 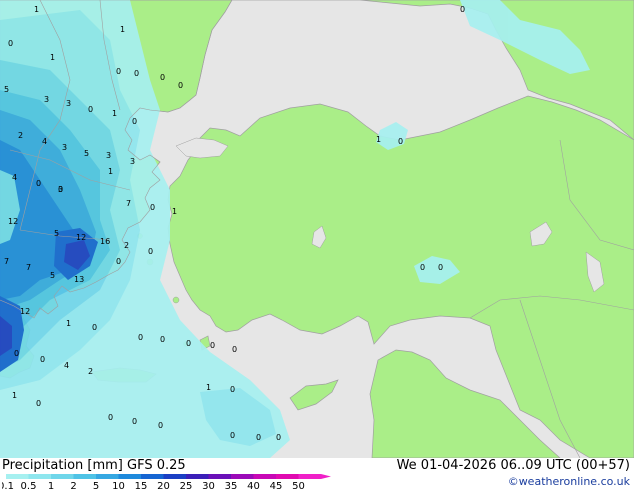 I want to click on scale-tick-label: 2, so click(x=73, y=485).